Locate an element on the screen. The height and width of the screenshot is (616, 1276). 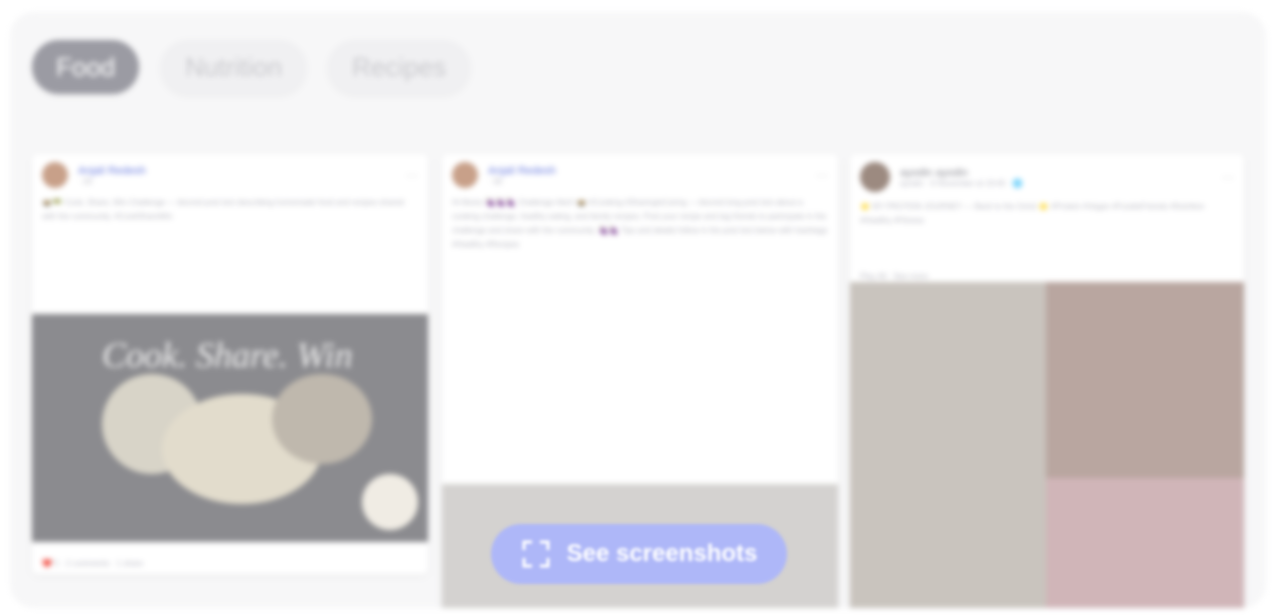
see-screenshots-button: See screenshots is located at coordinates (639, 554).